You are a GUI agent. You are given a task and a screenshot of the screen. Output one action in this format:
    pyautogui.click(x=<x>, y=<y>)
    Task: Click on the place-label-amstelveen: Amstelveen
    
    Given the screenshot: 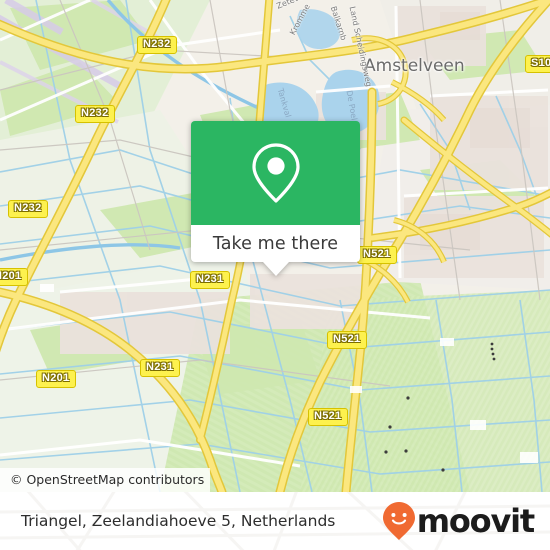 What is the action you would take?
    pyautogui.click(x=414, y=66)
    